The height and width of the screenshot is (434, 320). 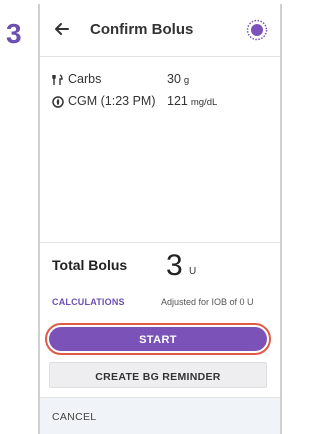 What do you see at coordinates (174, 265) in the screenshot?
I see `total-bolus-value: 3` at bounding box center [174, 265].